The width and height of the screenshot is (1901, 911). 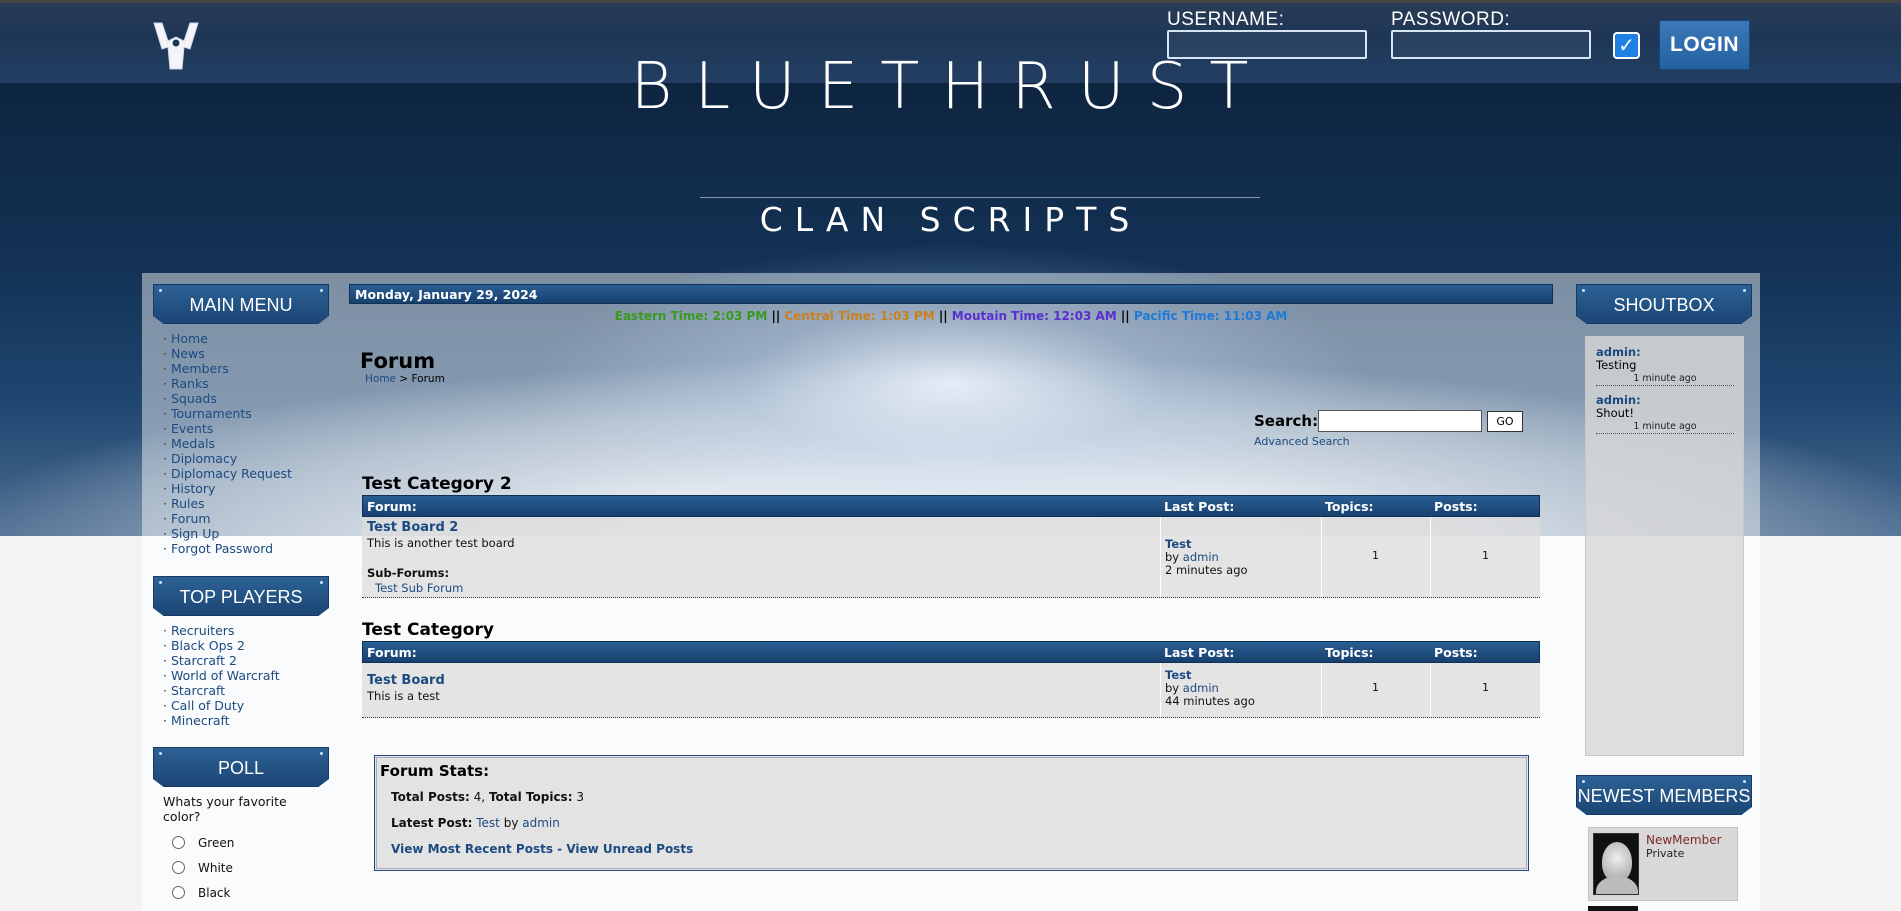 What do you see at coordinates (189, 338) in the screenshot?
I see `menu-link-home: Home` at bounding box center [189, 338].